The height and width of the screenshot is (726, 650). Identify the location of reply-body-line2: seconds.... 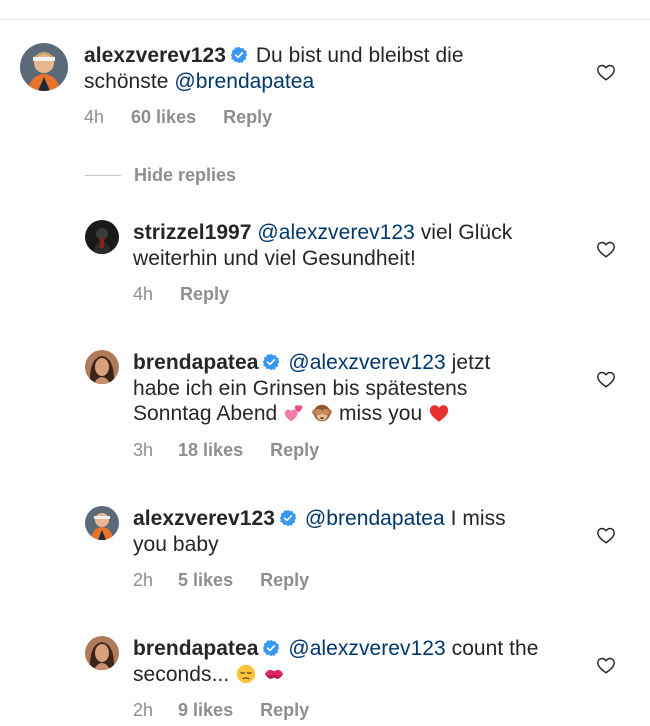
(184, 674).